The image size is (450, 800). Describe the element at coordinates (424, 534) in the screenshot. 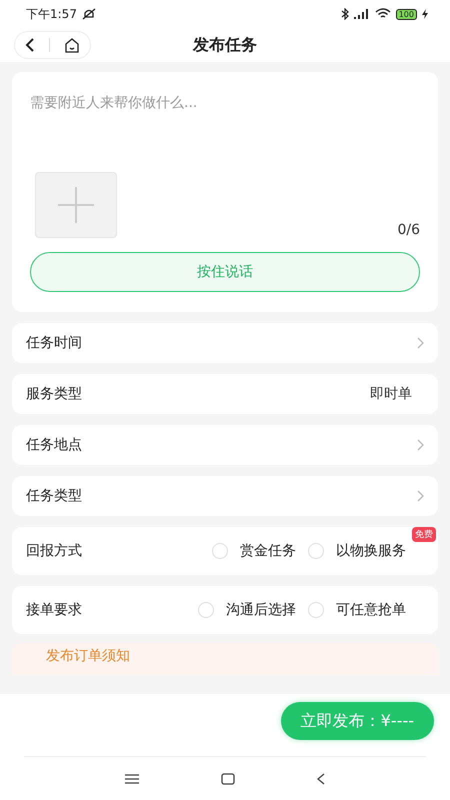

I see `free-badge: 免费` at that location.